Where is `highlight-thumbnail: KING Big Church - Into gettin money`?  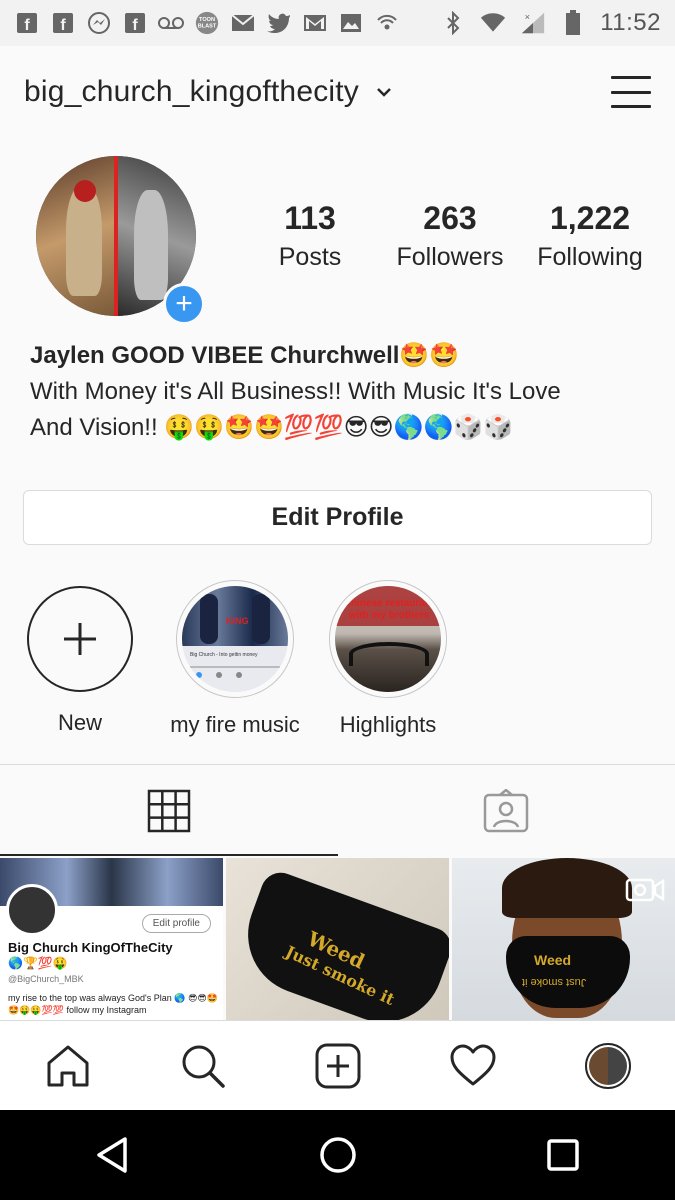 highlight-thumbnail: KING Big Church - Into gettin money is located at coordinates (235, 639).